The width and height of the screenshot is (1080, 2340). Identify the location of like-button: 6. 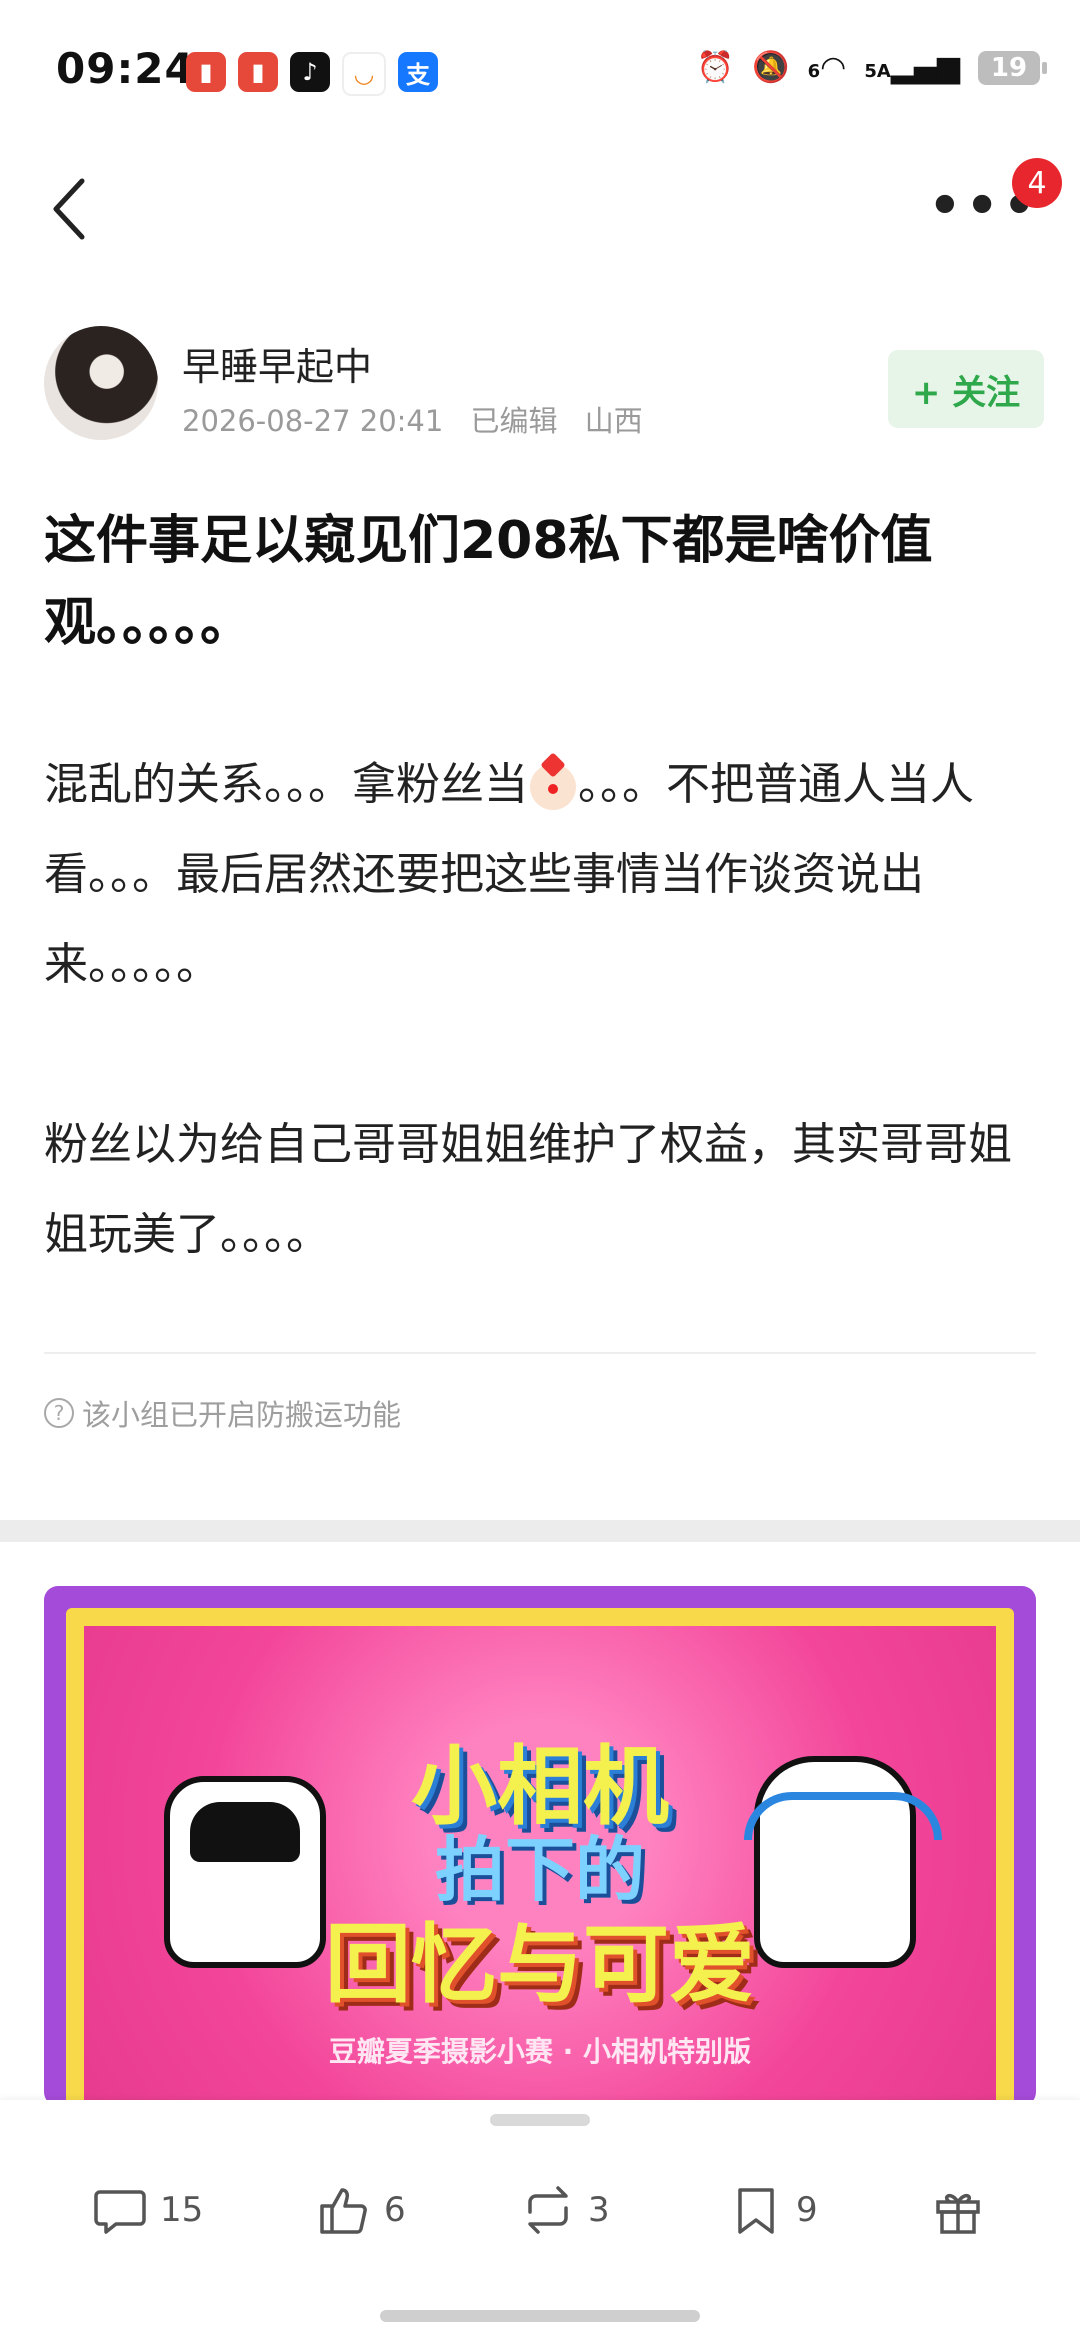
(361, 2210).